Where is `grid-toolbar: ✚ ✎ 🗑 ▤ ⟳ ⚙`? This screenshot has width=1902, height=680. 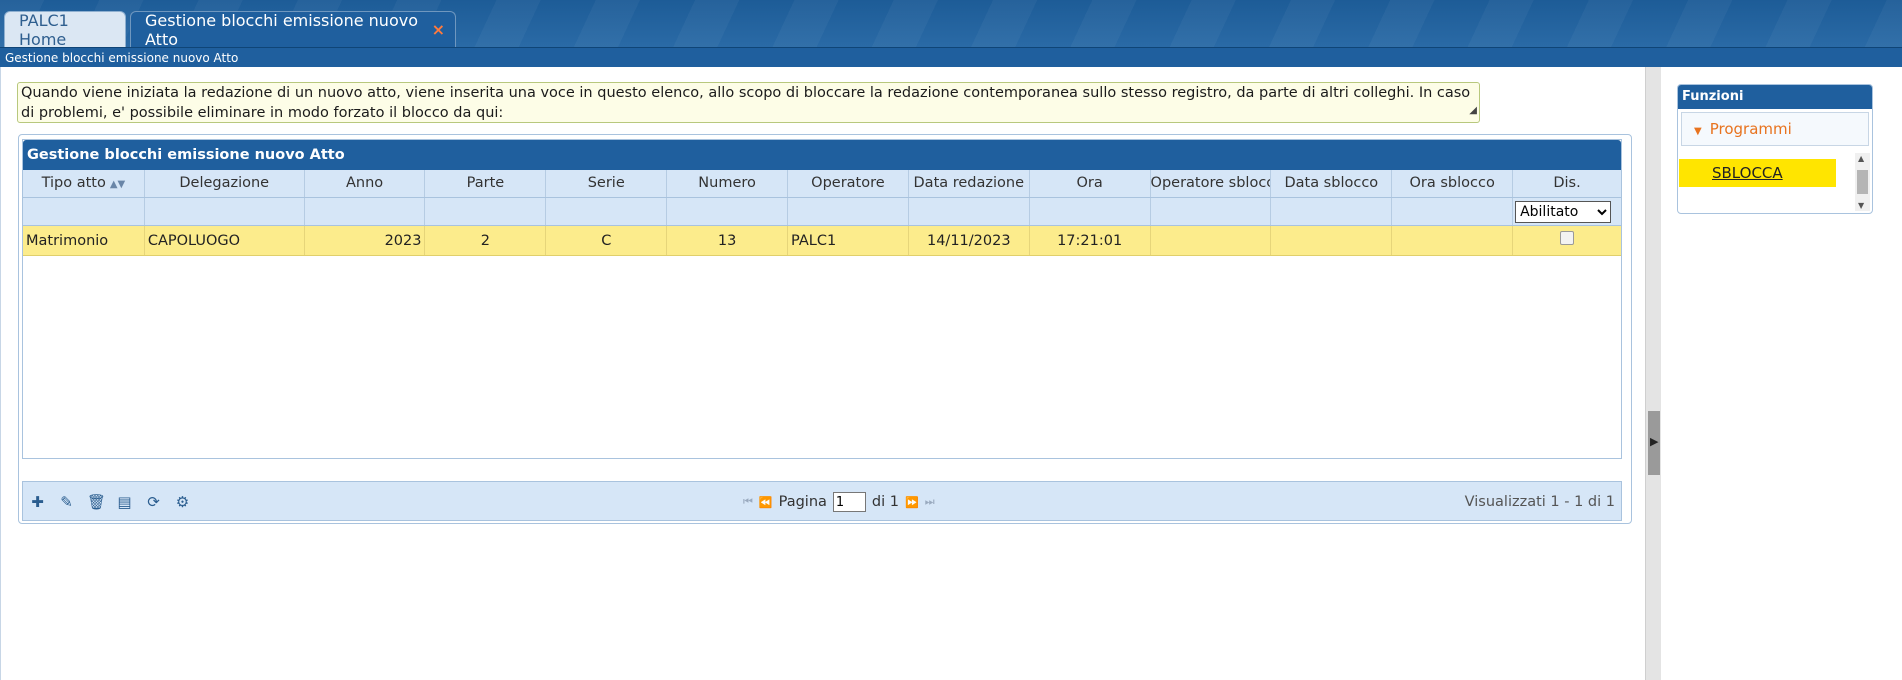
grid-toolbar: ✚ ✎ 🗑 ▤ ⟳ ⚙ is located at coordinates (110, 502).